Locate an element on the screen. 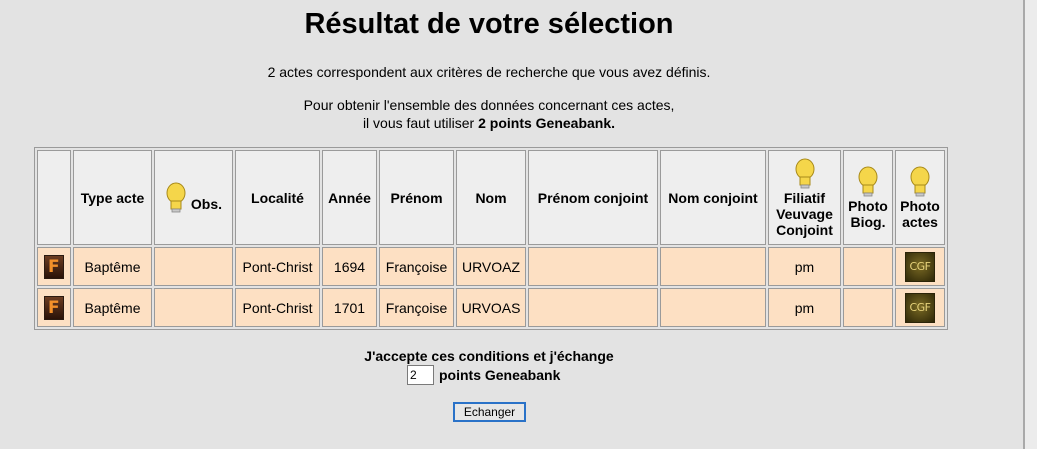 The height and width of the screenshot is (449, 1037). accept-conditions-text: J'accepte ces conditions et j'échange is located at coordinates (489, 356).